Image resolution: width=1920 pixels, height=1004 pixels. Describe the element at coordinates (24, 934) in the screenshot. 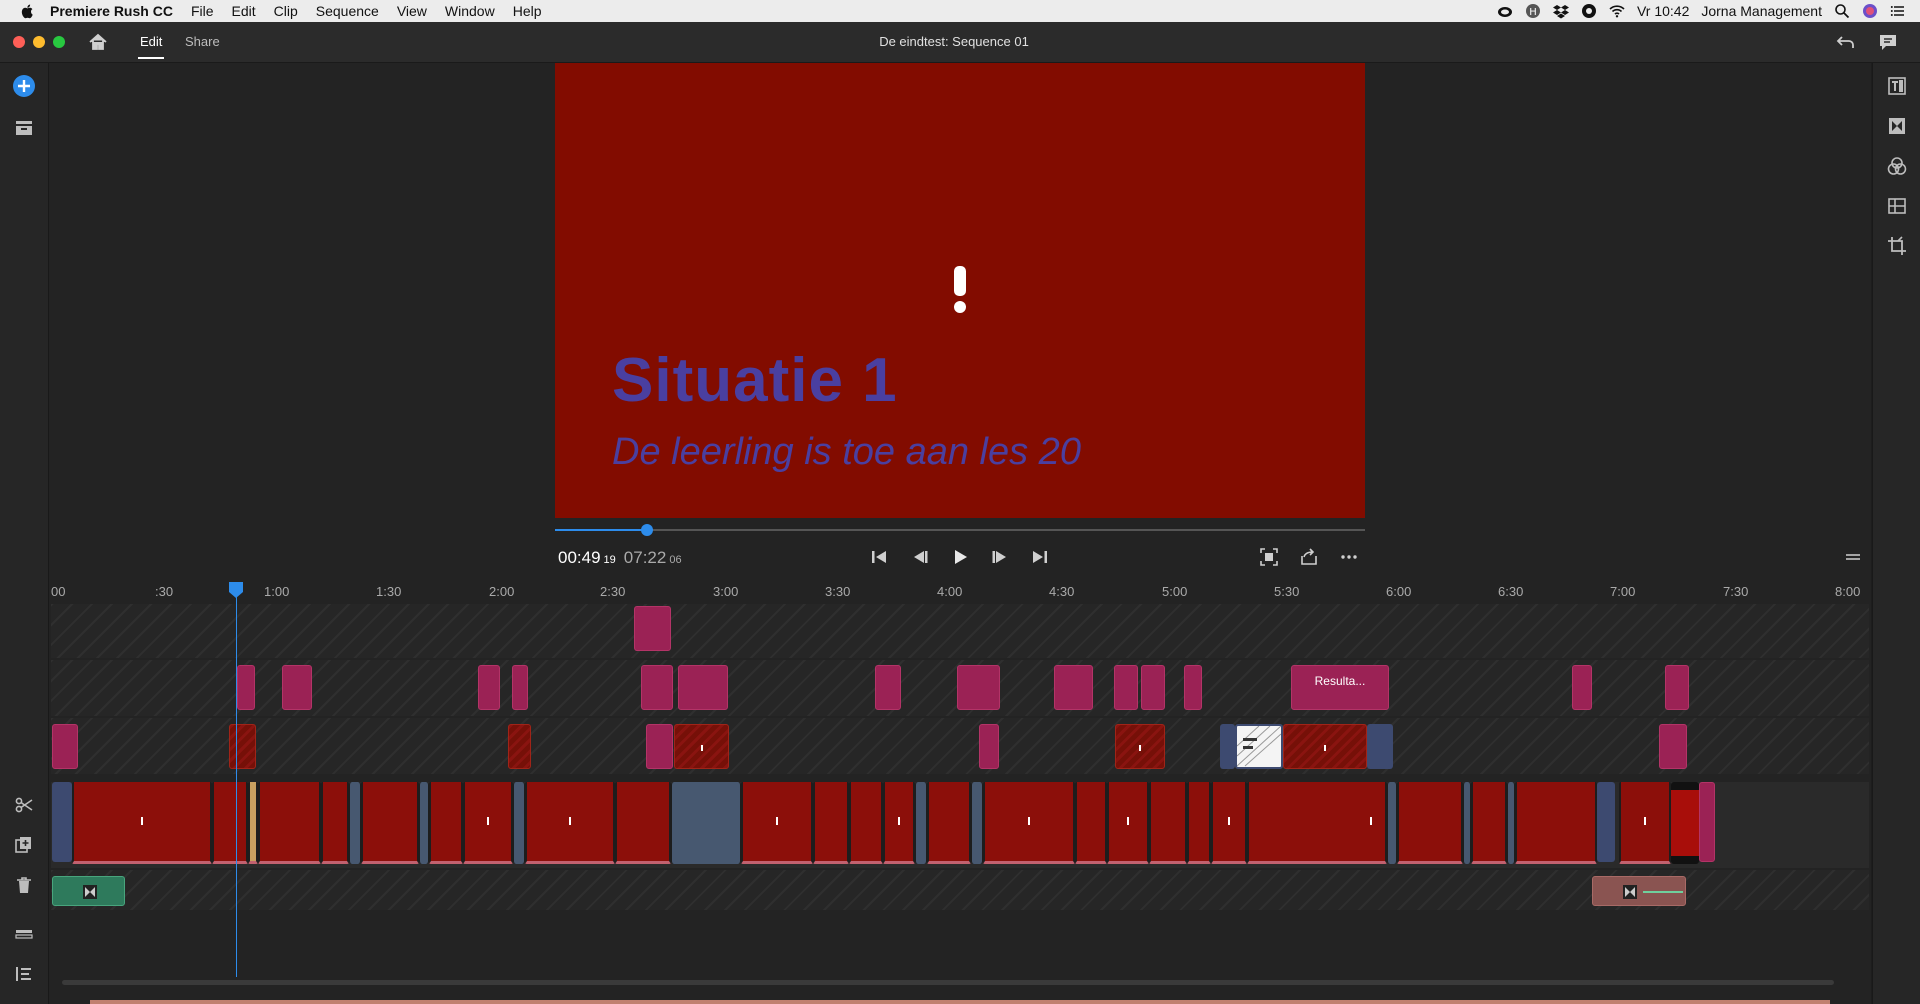

I see `track-controls-icon` at that location.